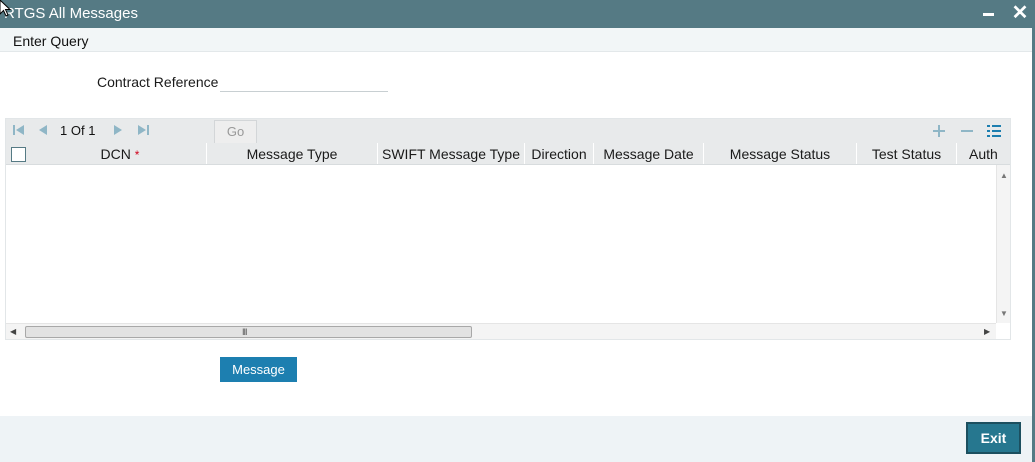  I want to click on scroll-left-icon: ◀, so click(13, 331).